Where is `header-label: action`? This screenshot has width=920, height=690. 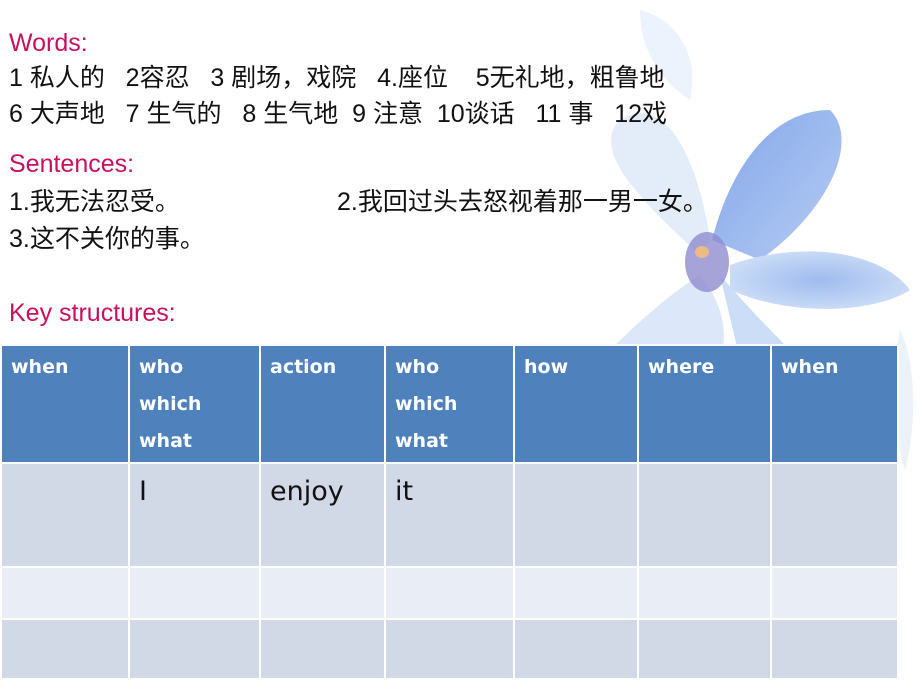
header-label: action is located at coordinates (303, 367).